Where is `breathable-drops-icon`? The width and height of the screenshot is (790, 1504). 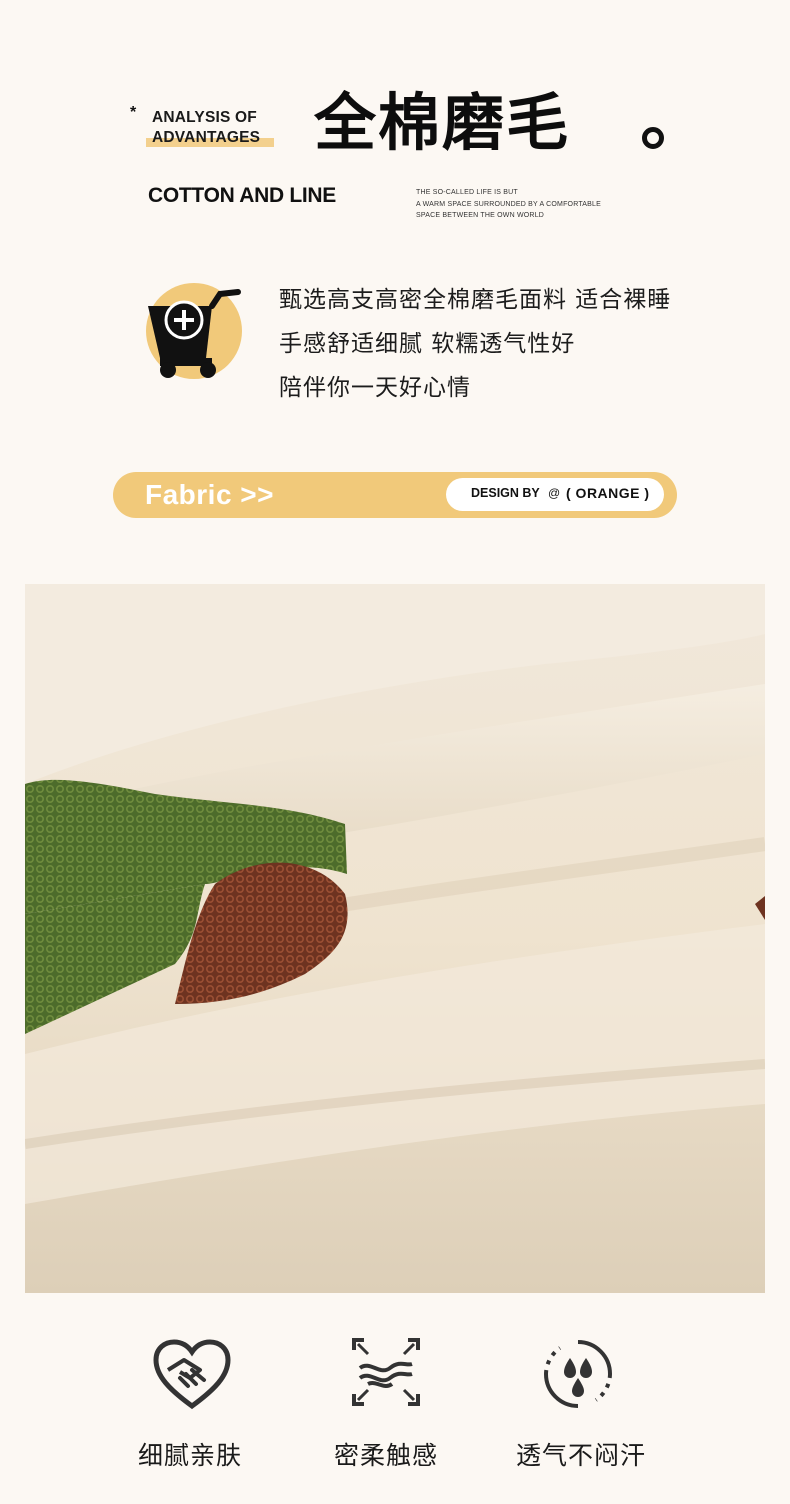 breathable-drops-icon is located at coordinates (578, 1374).